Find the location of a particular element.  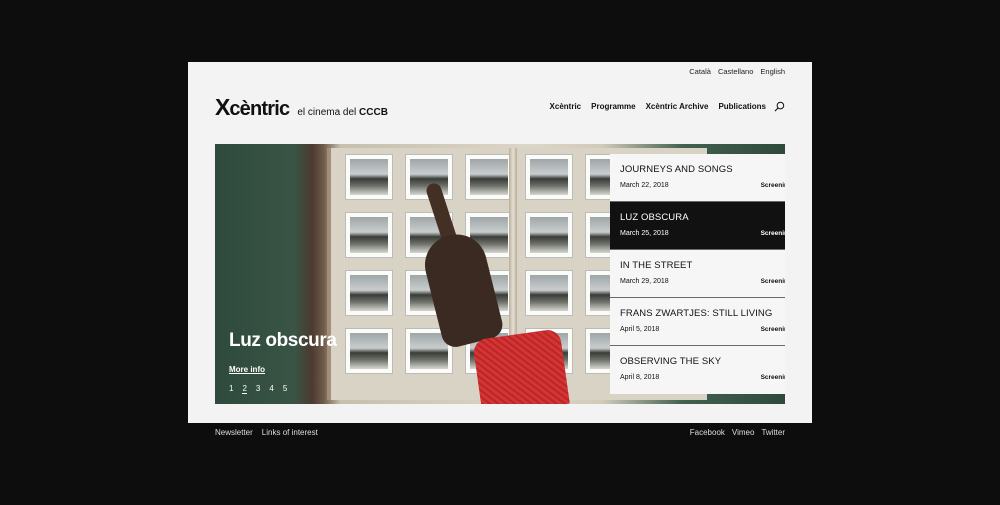

footer-links-left: Newsletter Links of interest is located at coordinates (266, 432).